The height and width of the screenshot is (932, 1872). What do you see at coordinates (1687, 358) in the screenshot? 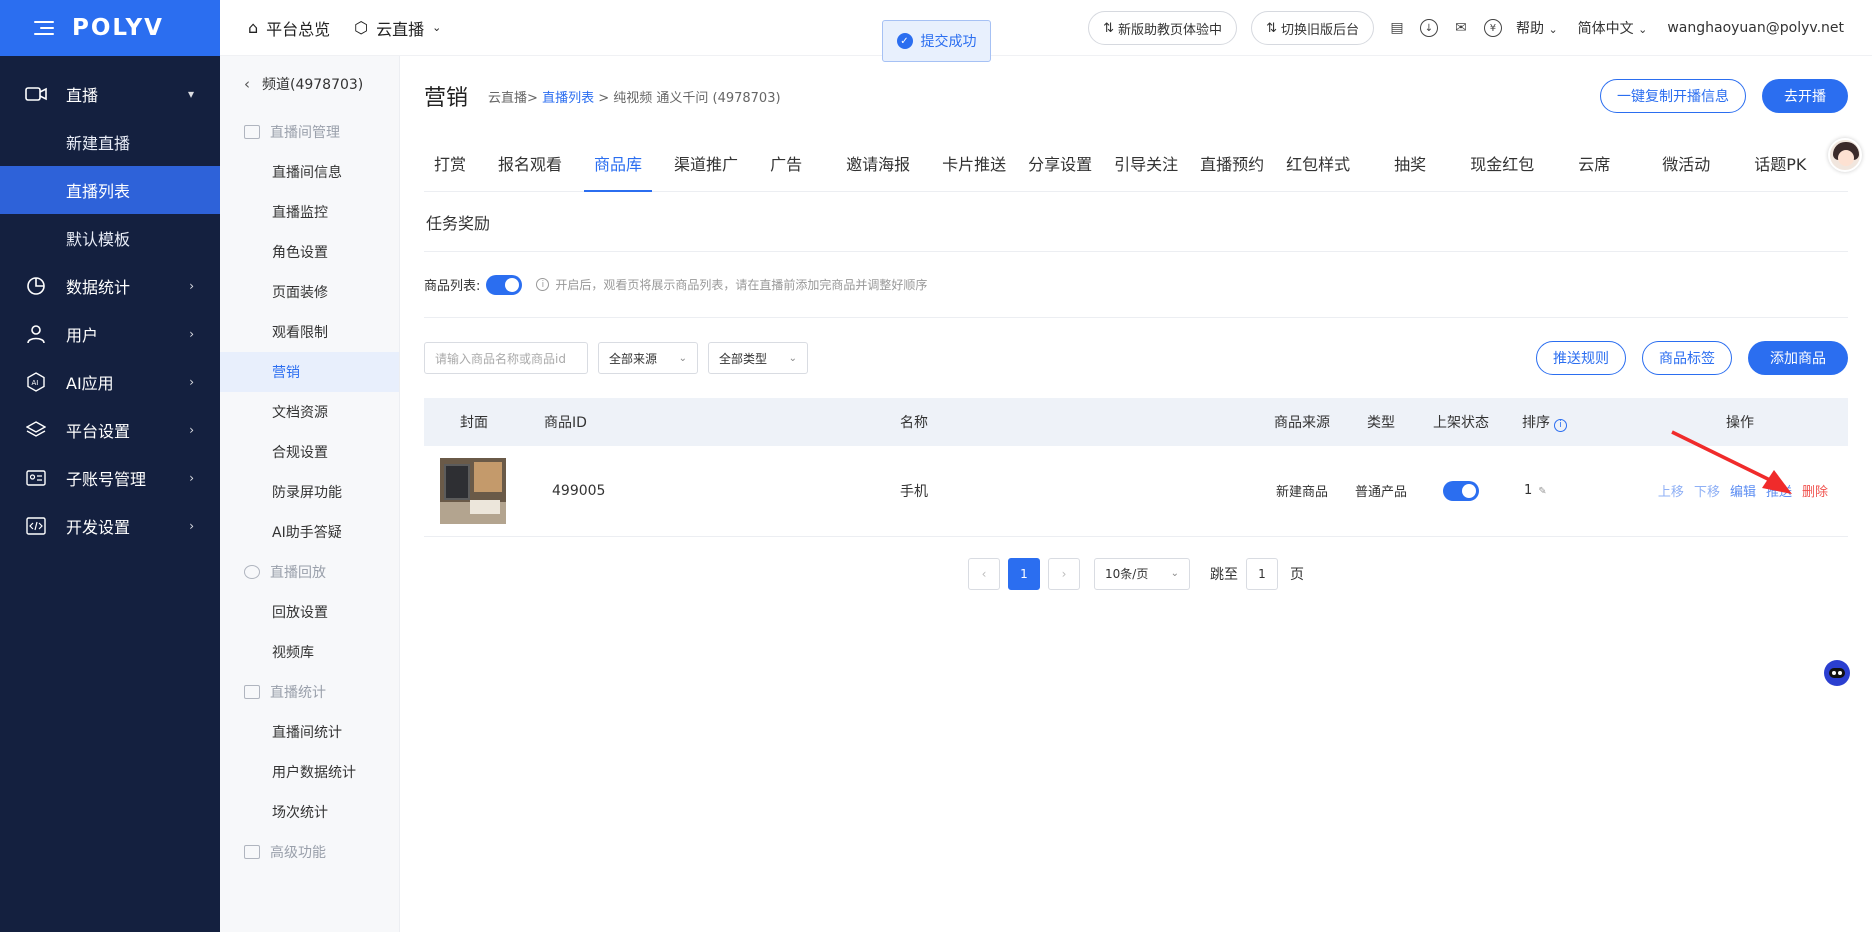
I see `product-tags-button: 商品标签` at bounding box center [1687, 358].